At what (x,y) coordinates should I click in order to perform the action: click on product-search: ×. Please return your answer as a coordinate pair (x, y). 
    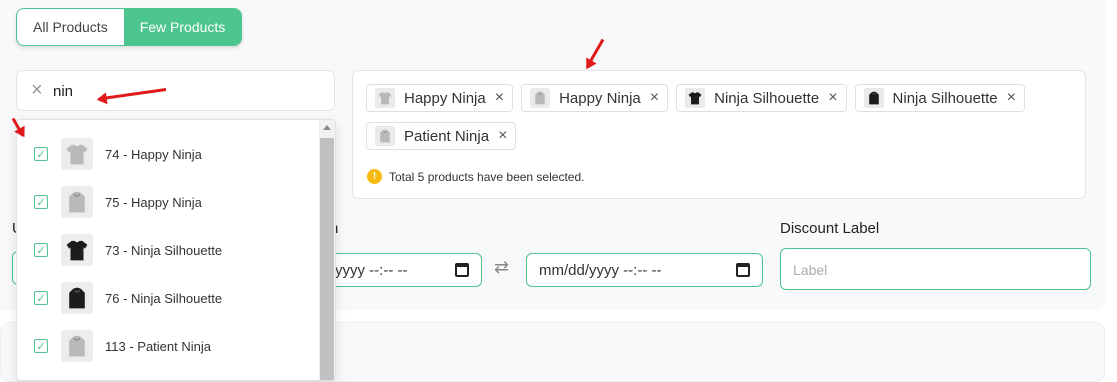
    Looking at the image, I should click on (175, 90).